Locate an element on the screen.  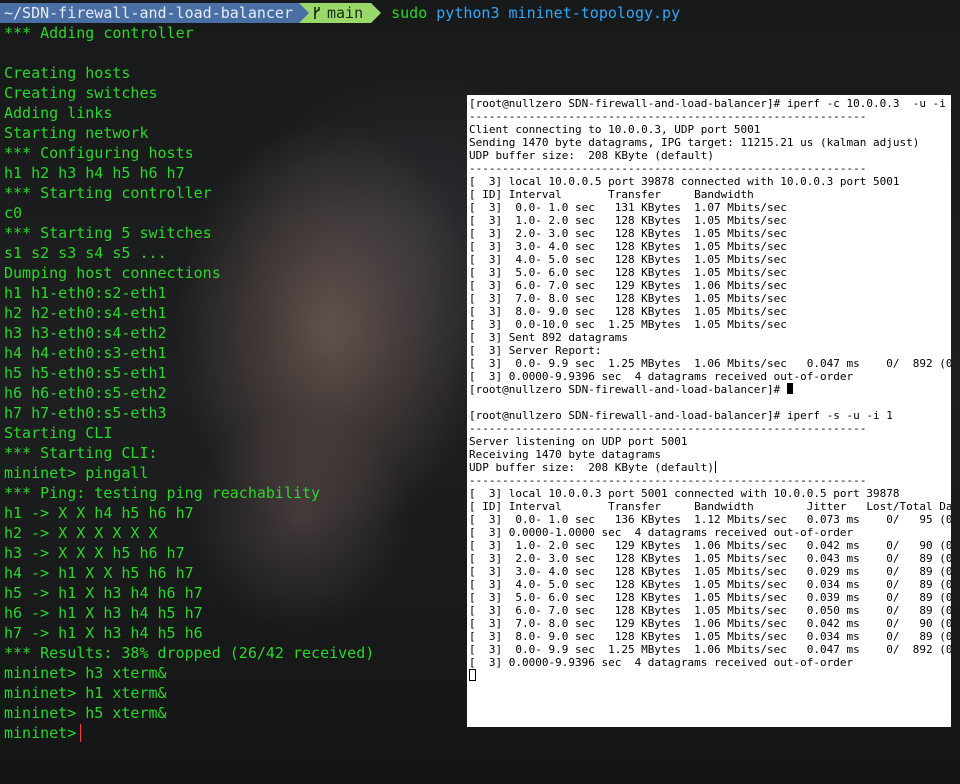
terminal-line: Starting CLI is located at coordinates (189, 433).